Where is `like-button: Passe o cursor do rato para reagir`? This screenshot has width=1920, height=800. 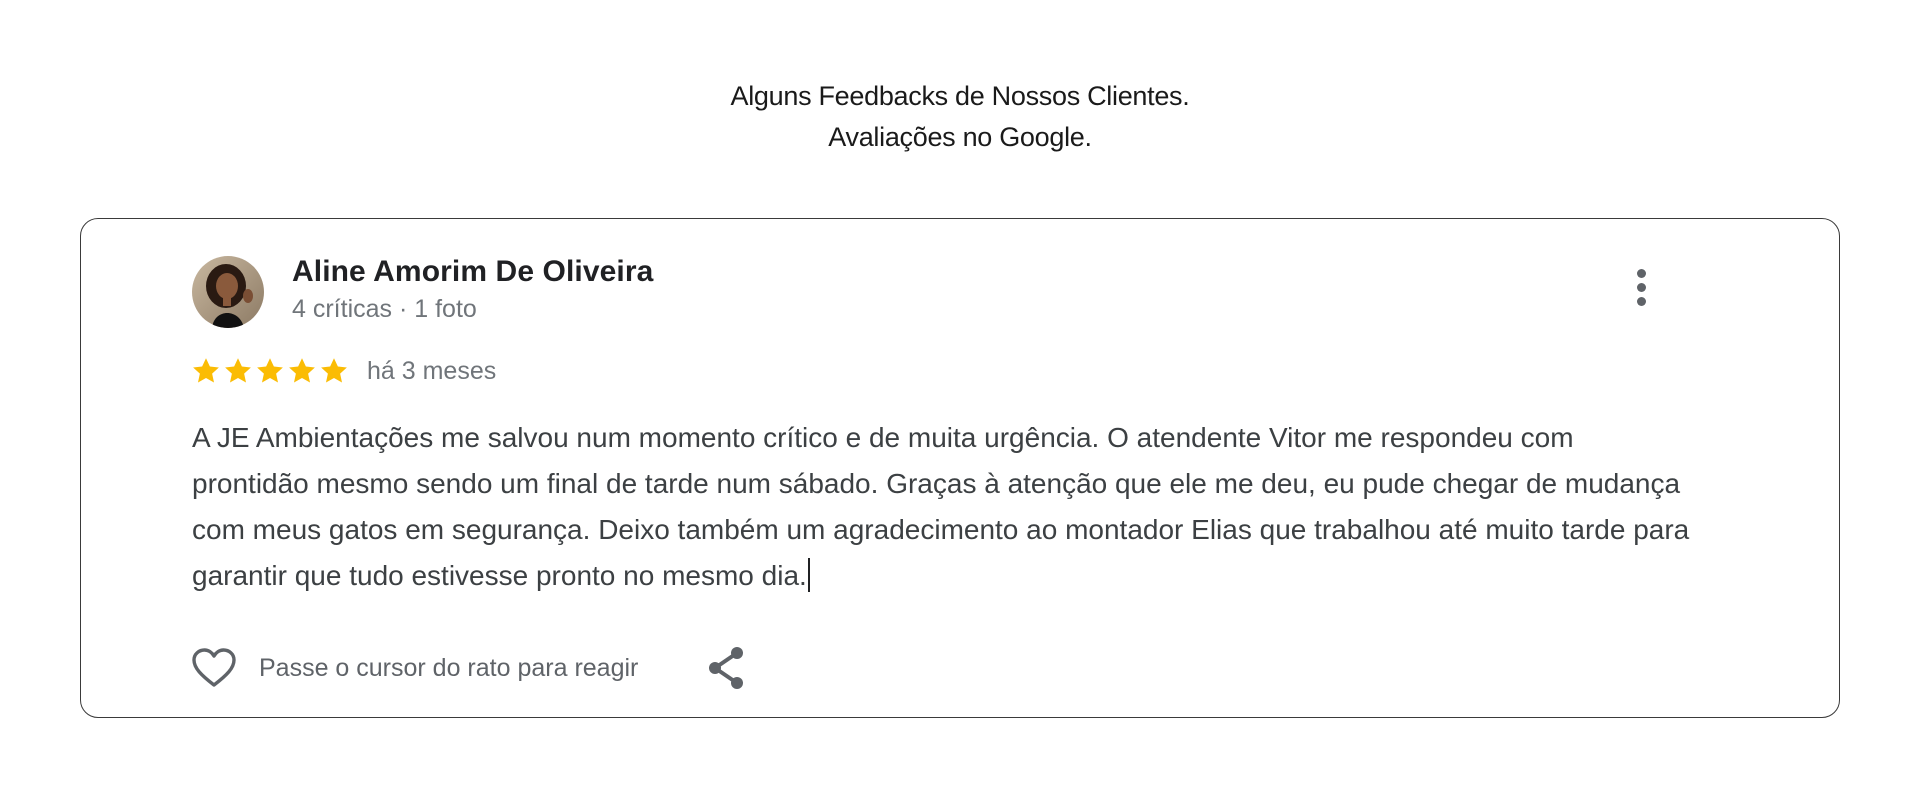 like-button: Passe o cursor do rato para reagir is located at coordinates (414, 668).